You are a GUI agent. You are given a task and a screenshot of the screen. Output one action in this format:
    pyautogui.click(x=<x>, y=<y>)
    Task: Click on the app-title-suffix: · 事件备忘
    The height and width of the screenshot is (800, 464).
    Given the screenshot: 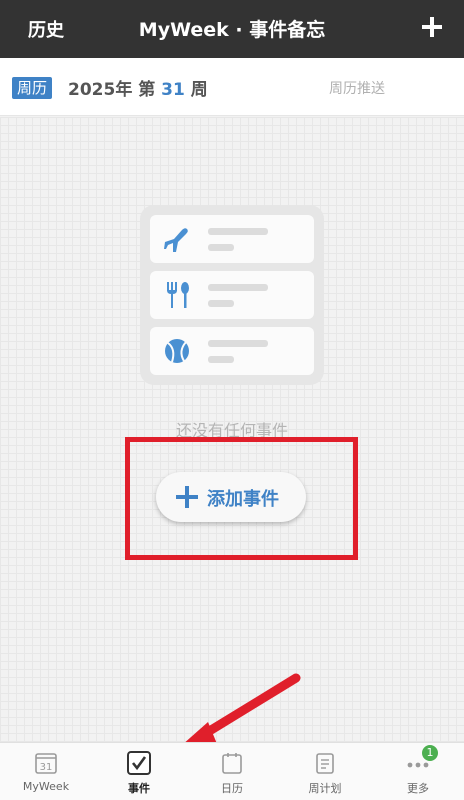 What is the action you would take?
    pyautogui.click(x=277, y=30)
    